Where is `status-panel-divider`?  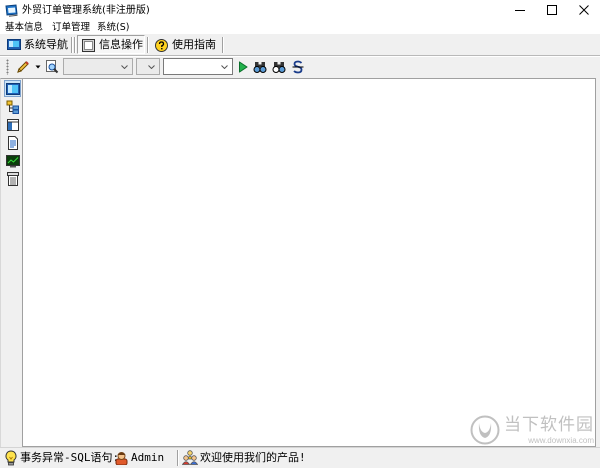
status-panel-divider is located at coordinates (178, 458).